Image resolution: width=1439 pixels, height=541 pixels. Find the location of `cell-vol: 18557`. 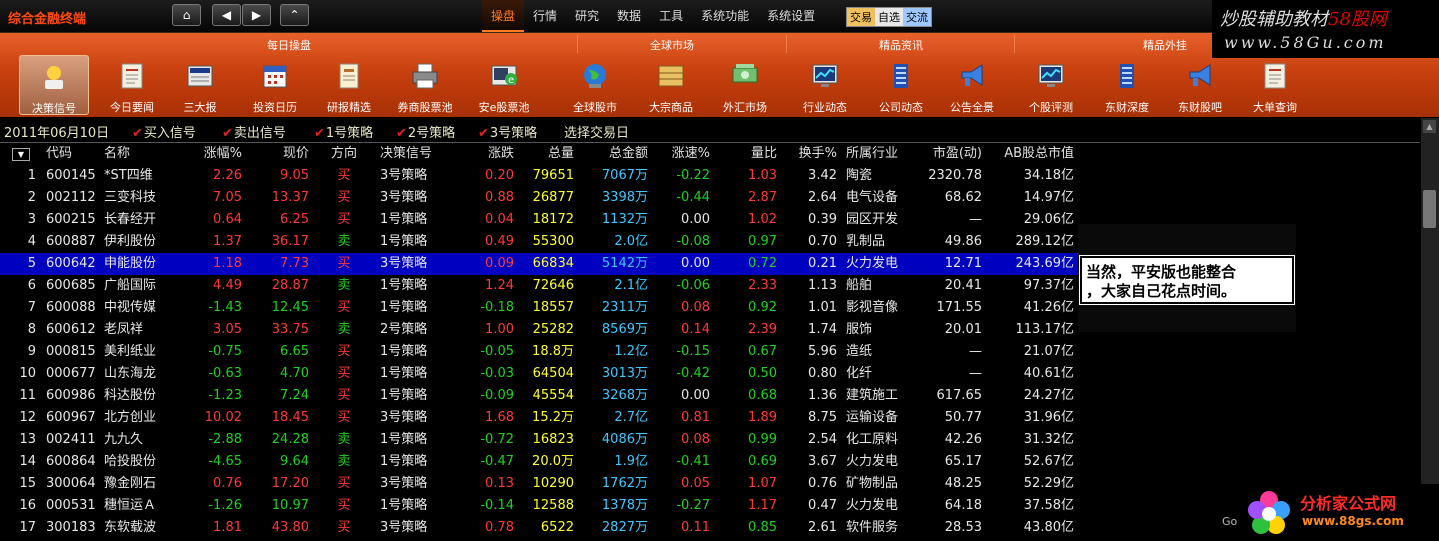

cell-vol: 18557 is located at coordinates (553, 307).